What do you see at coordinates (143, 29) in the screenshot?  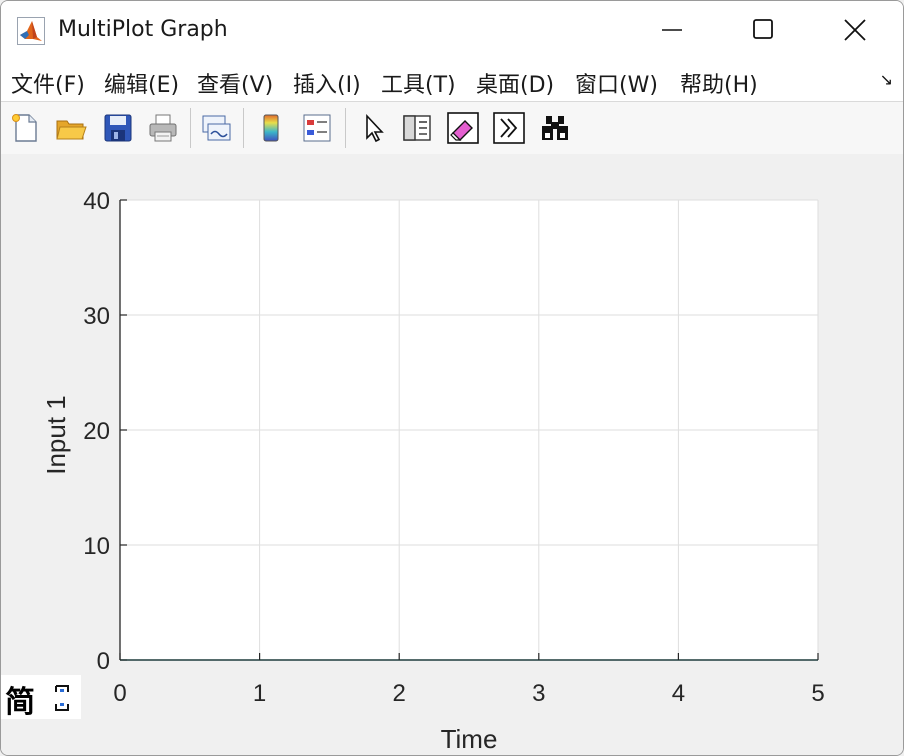 I see `window-title: MultiPlot Graph` at bounding box center [143, 29].